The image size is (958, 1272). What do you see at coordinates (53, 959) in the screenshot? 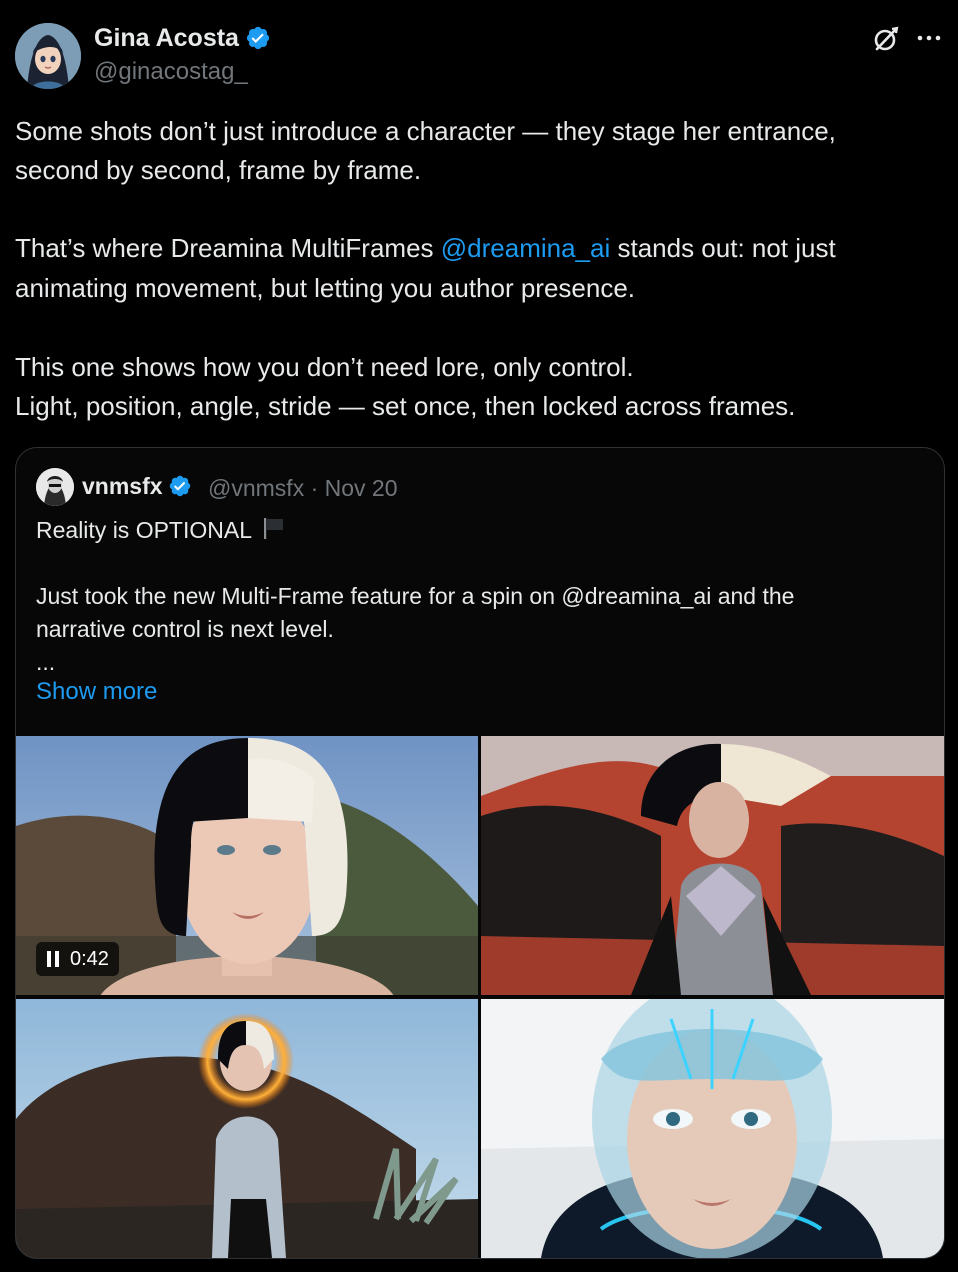
I see `pause-icon` at bounding box center [53, 959].